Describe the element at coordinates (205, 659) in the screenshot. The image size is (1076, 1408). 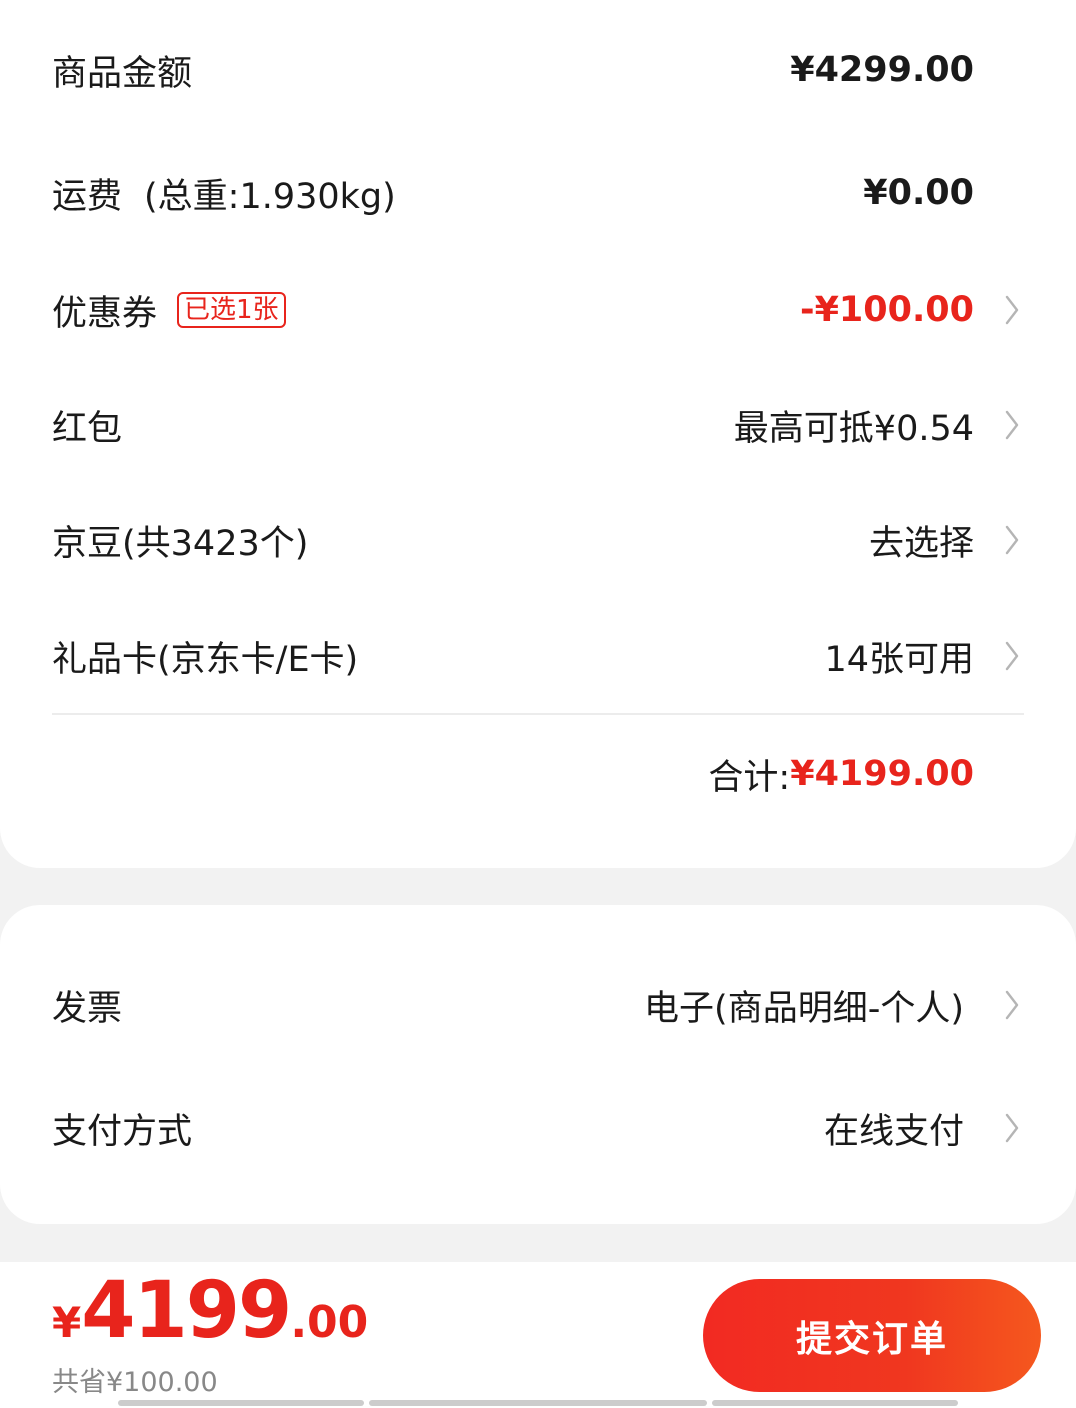
I see `gift-card-label: 礼品卡(京东卡/E卡)` at that location.